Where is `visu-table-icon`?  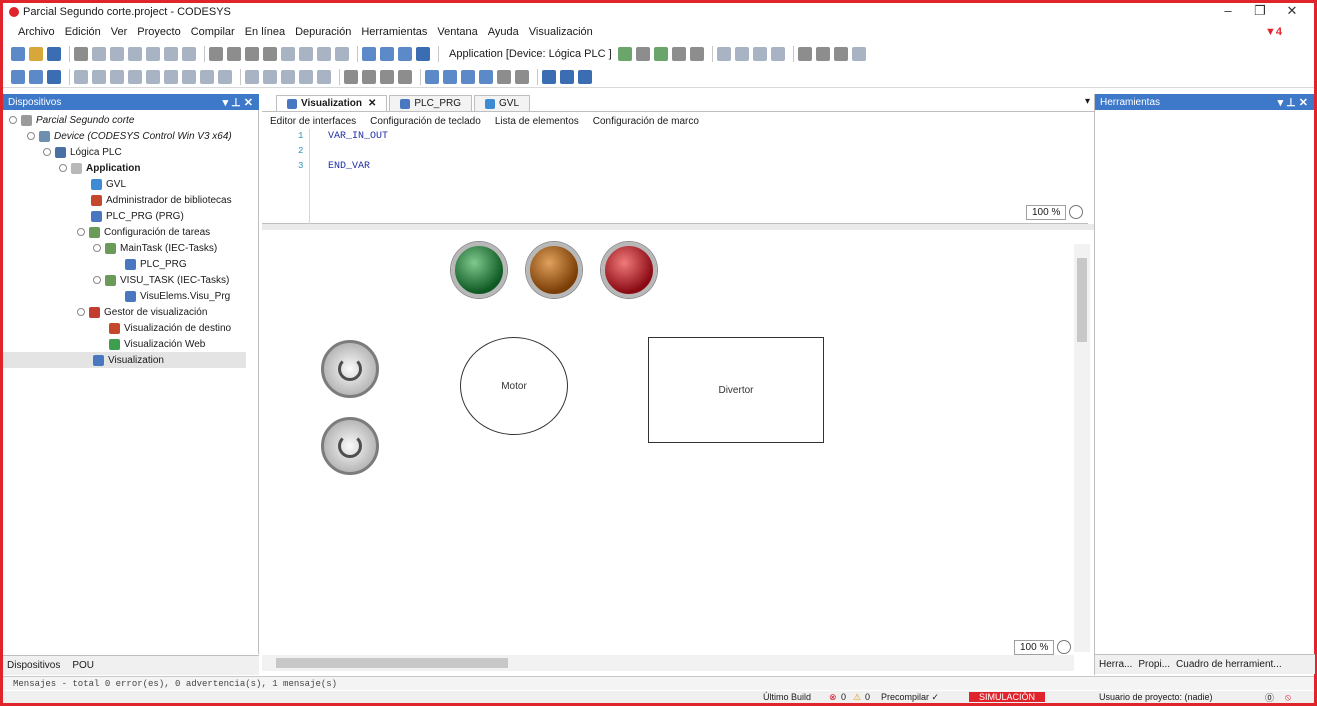
visu-table-icon is located at coordinates (54, 76).